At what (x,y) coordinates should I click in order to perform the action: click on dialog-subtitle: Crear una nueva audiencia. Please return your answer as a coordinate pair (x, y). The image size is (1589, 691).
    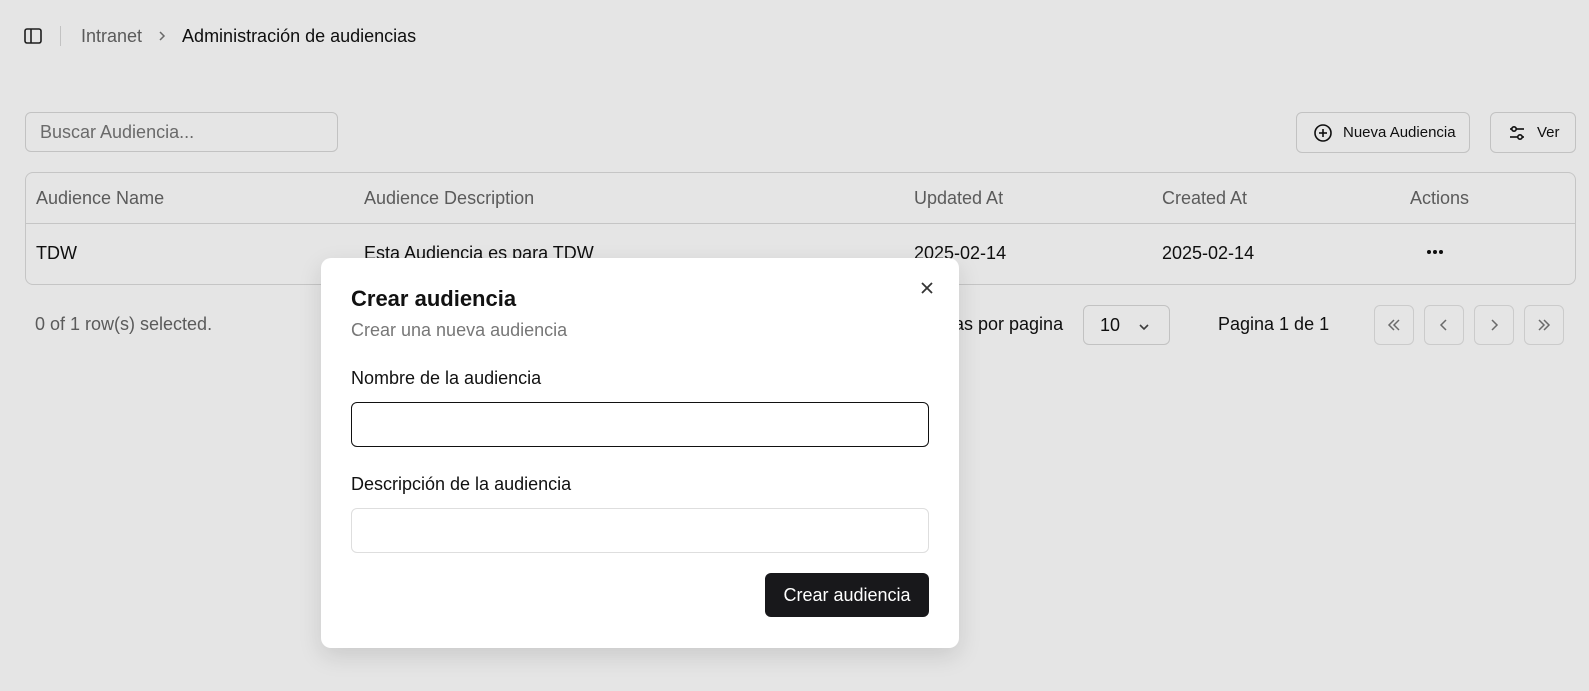
    Looking at the image, I should click on (459, 330).